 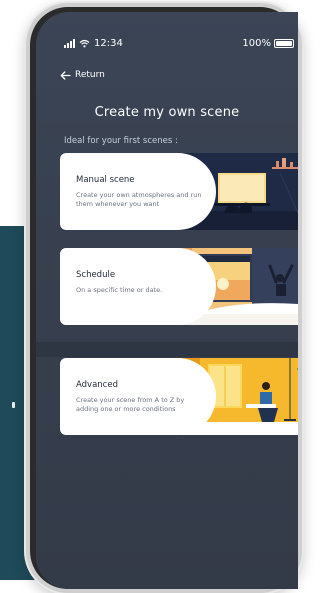 What do you see at coordinates (65, 75) in the screenshot?
I see `arrow-left-icon` at bounding box center [65, 75].